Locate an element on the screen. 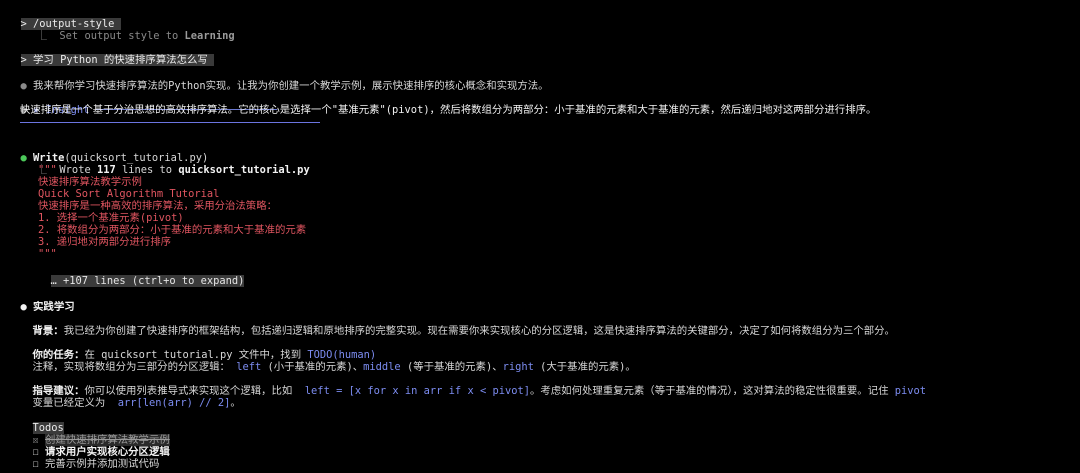 Image resolution: width=1080 pixels, height=473 pixels. code-line: Quick Sort Algorithm Tutorial is located at coordinates (129, 194).